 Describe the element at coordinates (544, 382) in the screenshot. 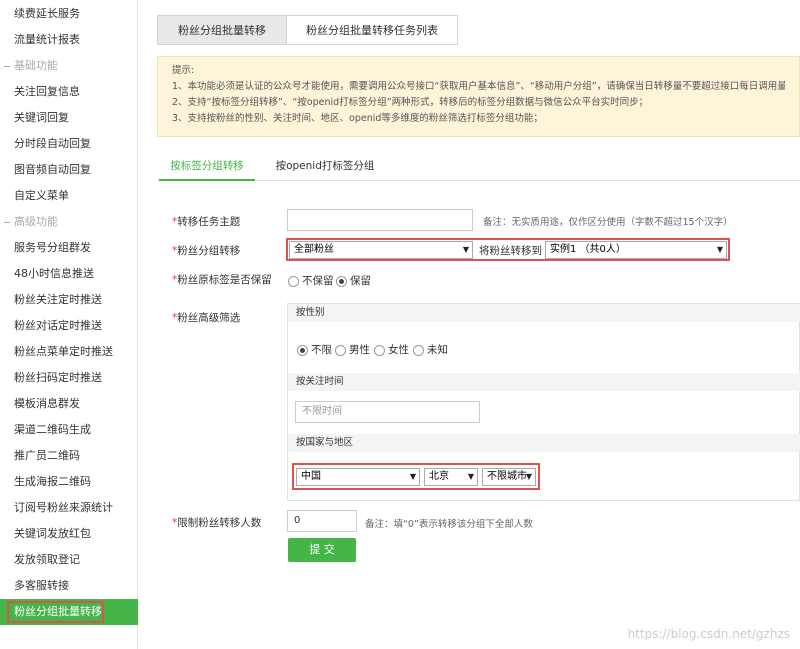

I see `follow-time-section-head: 按关注时间` at that location.